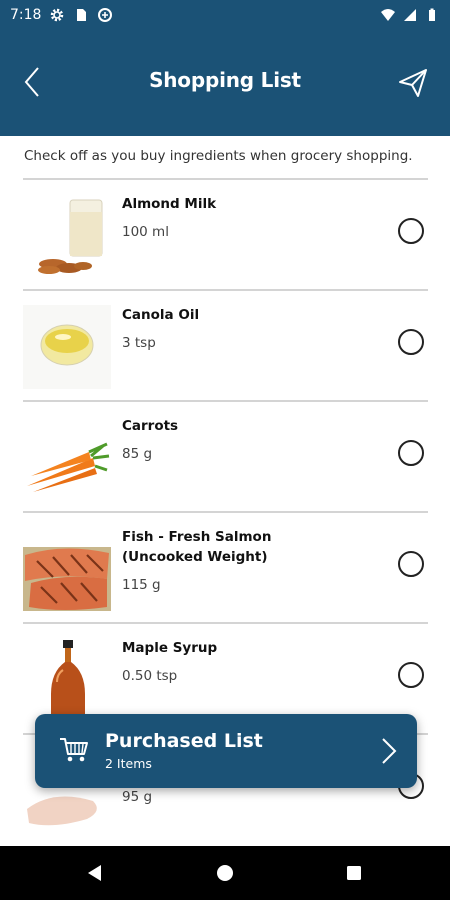  What do you see at coordinates (184, 741) in the screenshot?
I see `purchased-list-title: Purchased List` at bounding box center [184, 741].